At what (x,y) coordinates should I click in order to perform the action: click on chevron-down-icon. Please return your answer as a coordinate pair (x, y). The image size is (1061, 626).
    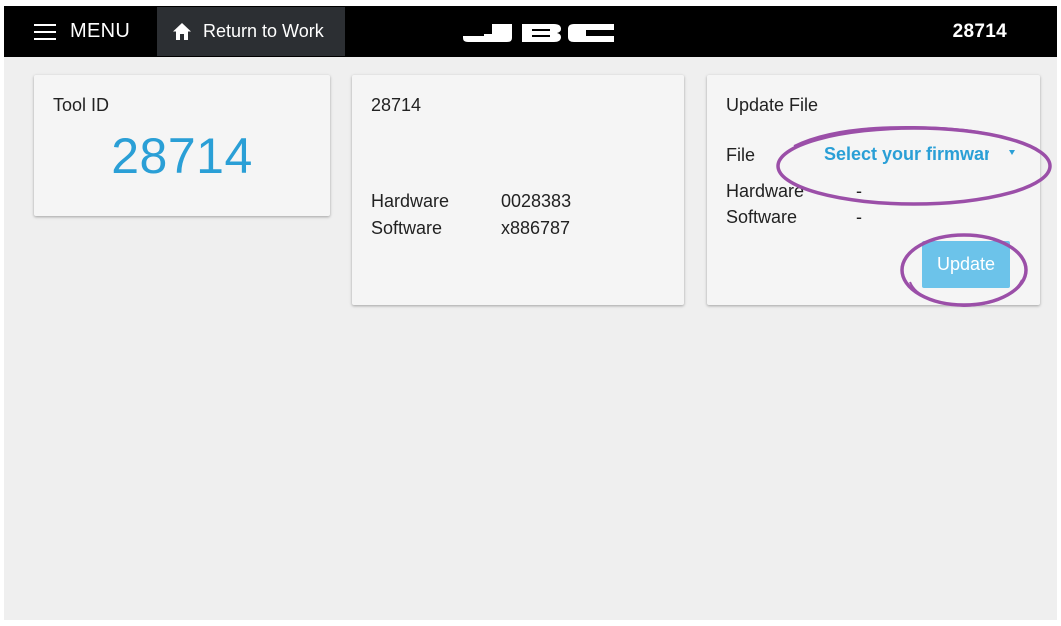
    Looking at the image, I should click on (1012, 152).